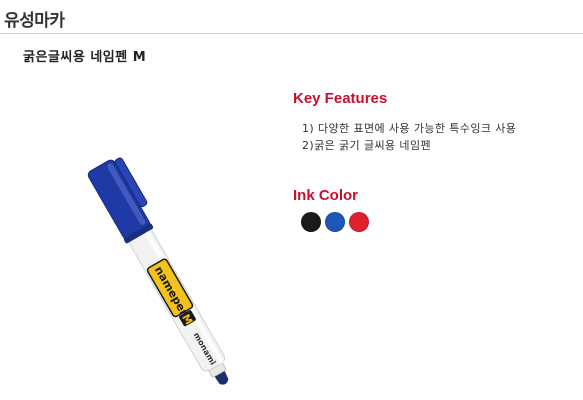  I want to click on category-title: 유성마카, so click(34, 21).